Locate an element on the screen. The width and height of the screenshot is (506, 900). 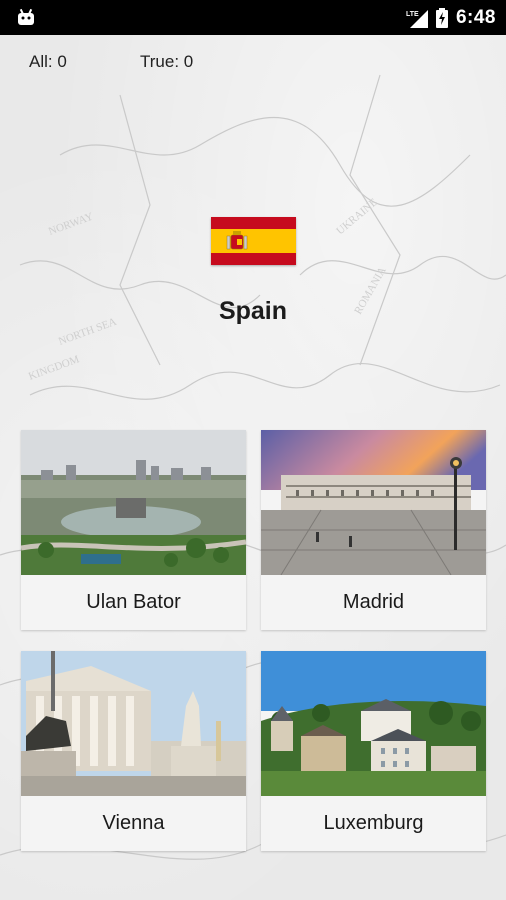
android-icon is located at coordinates (26, 16).